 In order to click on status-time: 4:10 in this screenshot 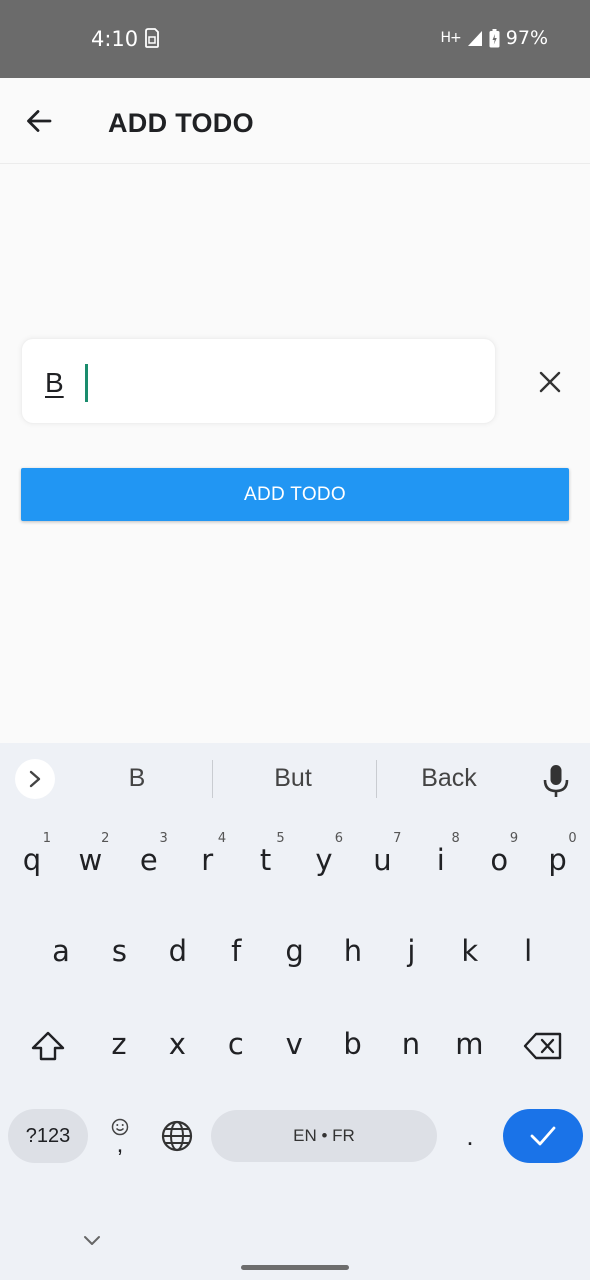, I will do `click(115, 39)`.